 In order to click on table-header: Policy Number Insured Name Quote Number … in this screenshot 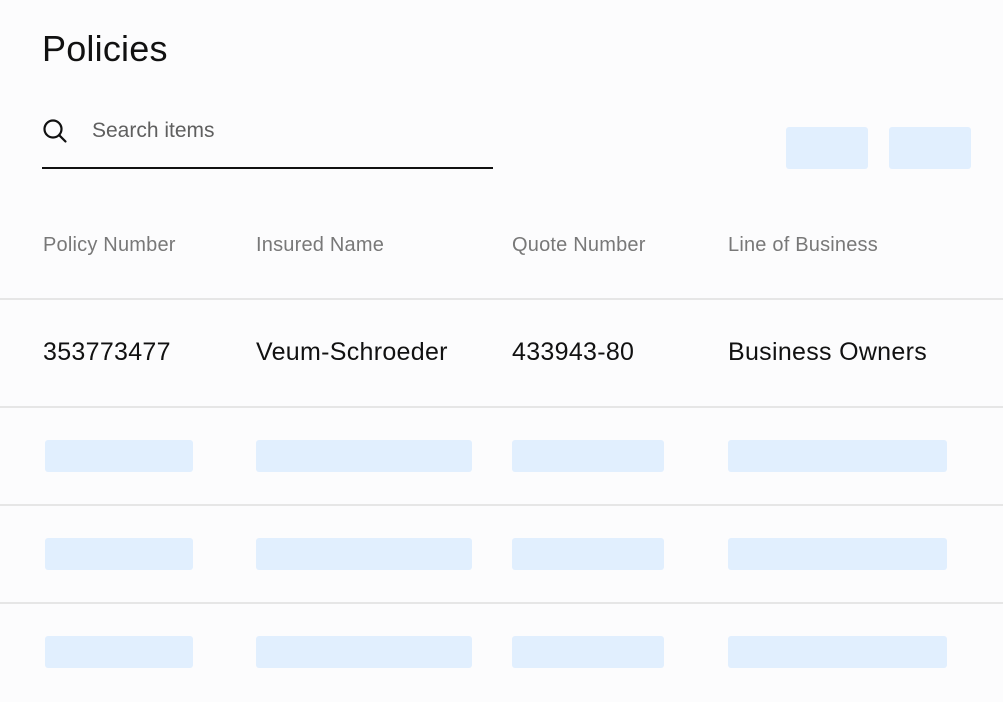, I will do `click(501, 255)`.